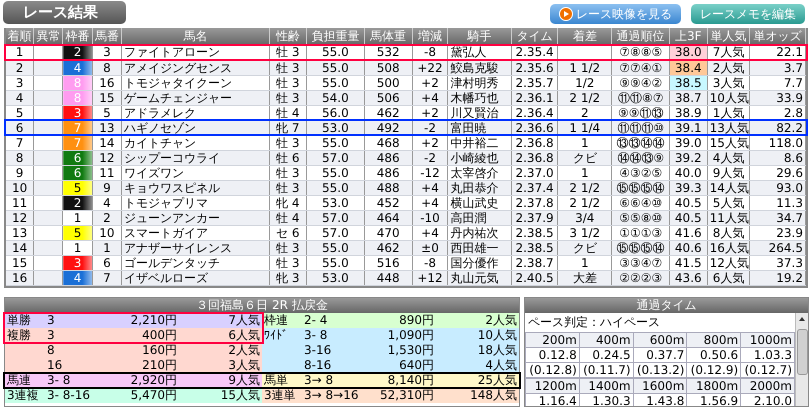 This screenshot has width=811, height=407. I want to click on body-weight-cell: 452, so click(388, 202).